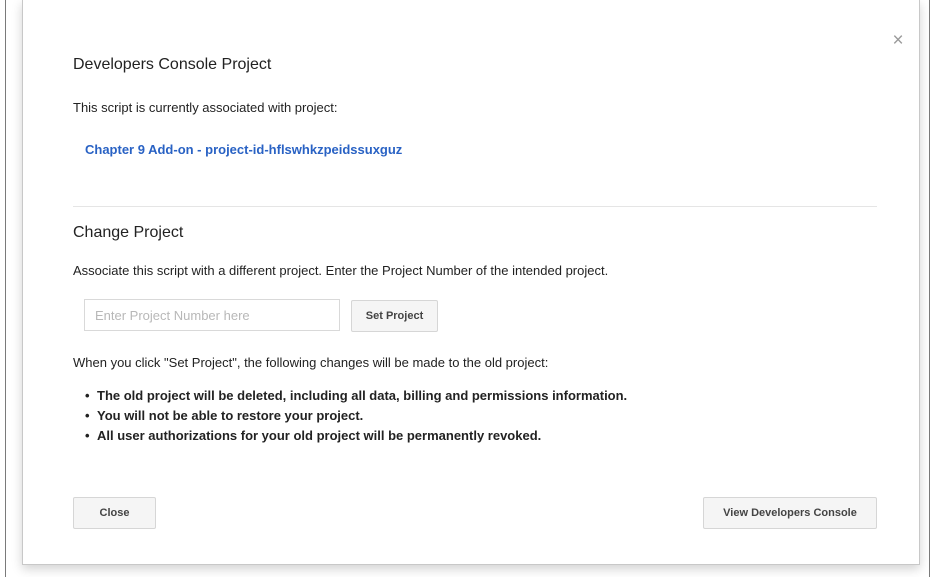 The width and height of the screenshot is (930, 577). I want to click on window-edge-left, so click(5, 288).